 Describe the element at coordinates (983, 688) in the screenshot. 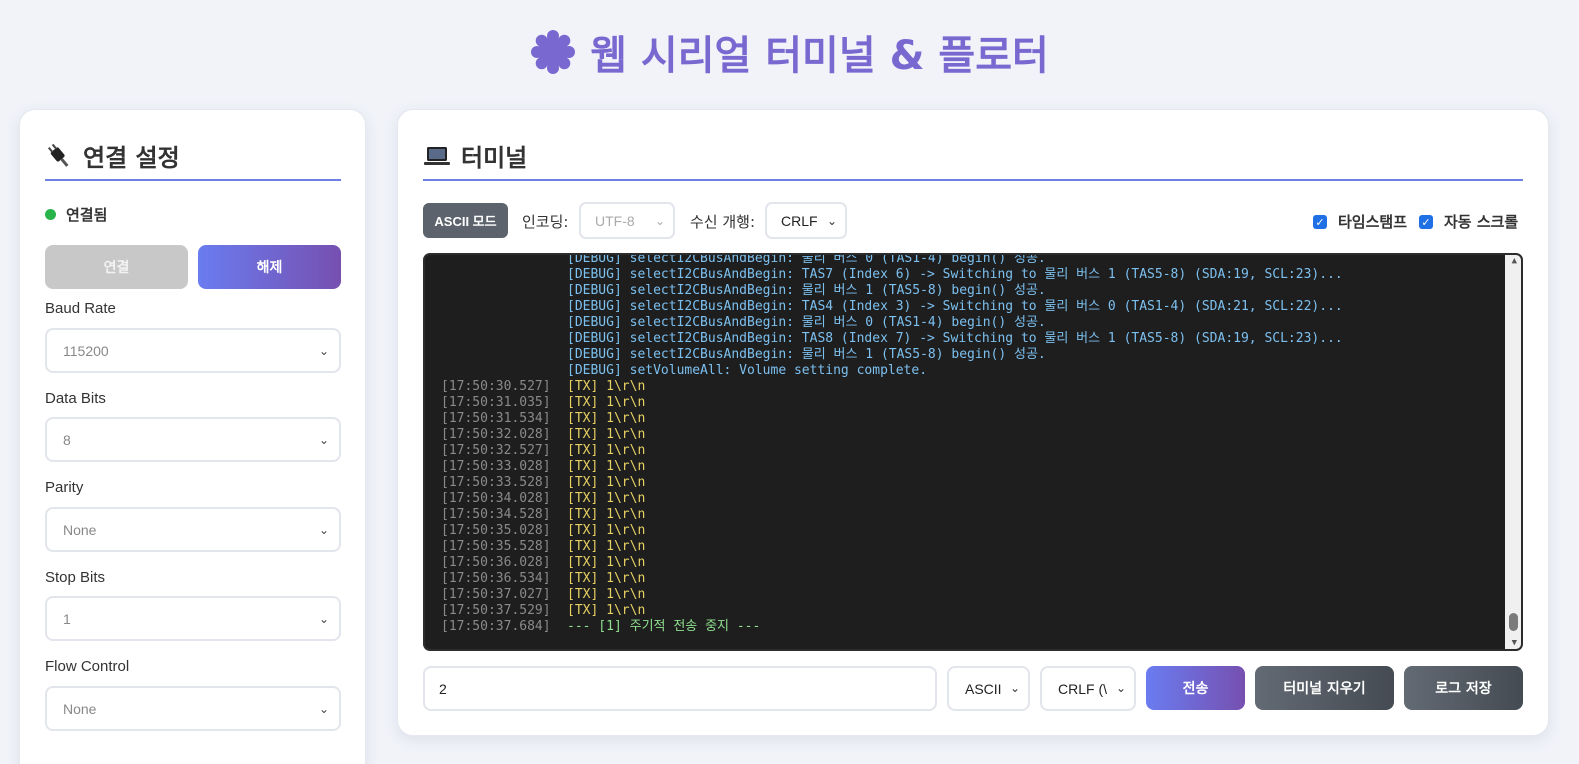

I see `send-format-value: ASCII` at that location.